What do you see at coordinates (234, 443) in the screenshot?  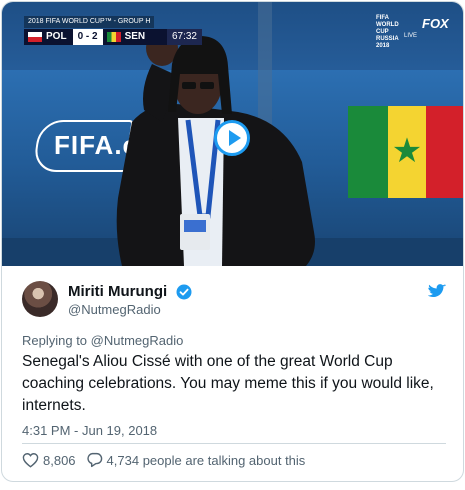 I see `divider` at bounding box center [234, 443].